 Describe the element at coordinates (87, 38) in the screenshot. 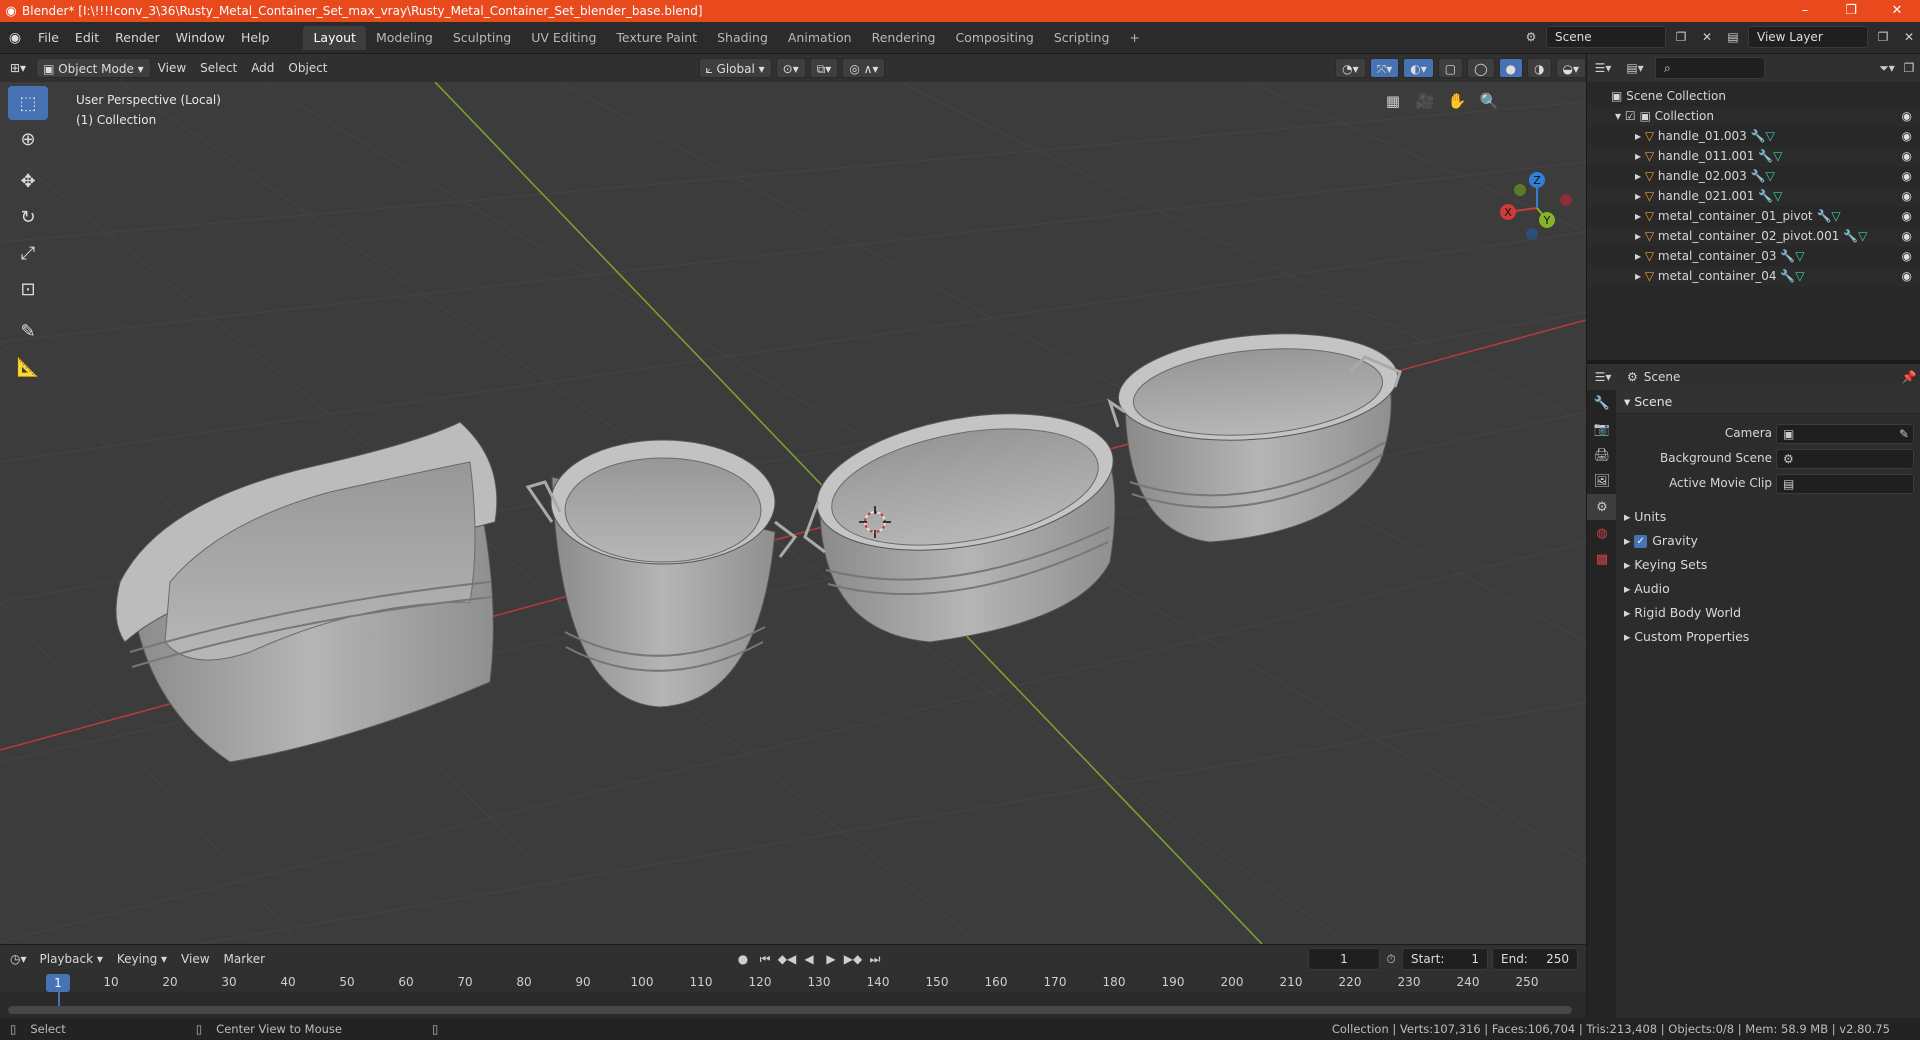

I see `menu-edit: Edit` at that location.